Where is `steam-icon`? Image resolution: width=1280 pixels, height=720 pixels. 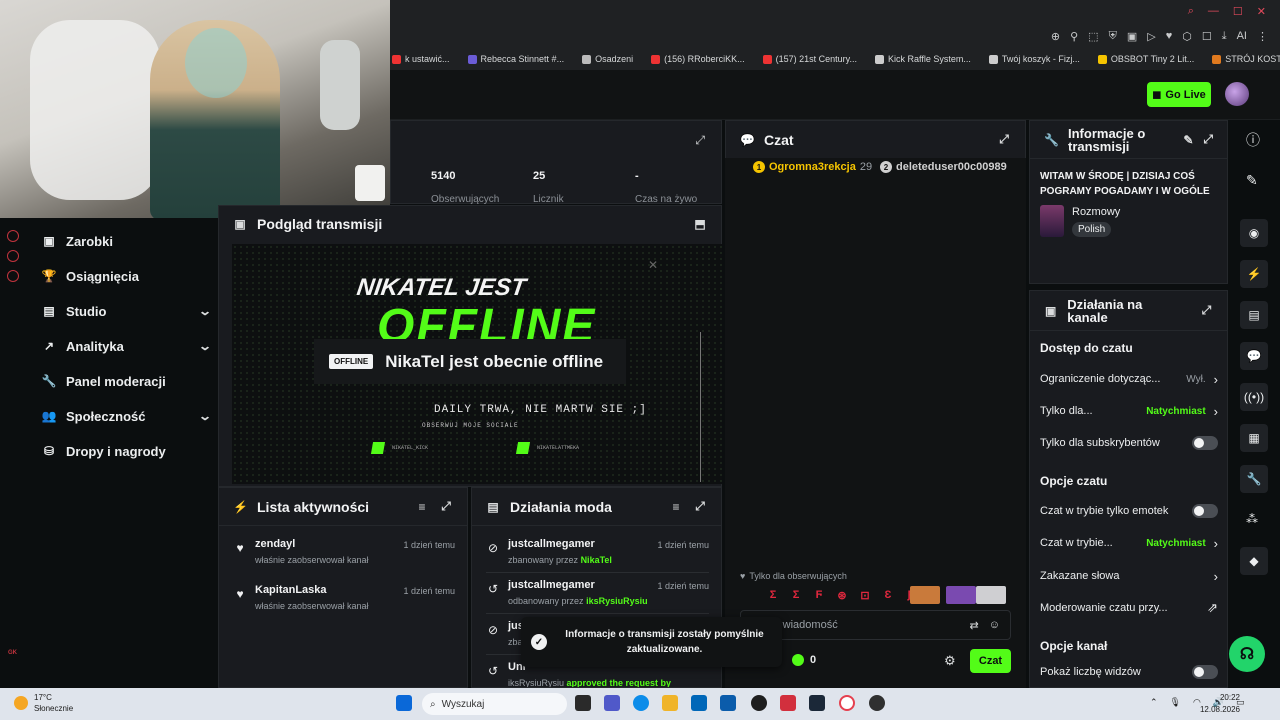 steam-icon is located at coordinates (817, 703).